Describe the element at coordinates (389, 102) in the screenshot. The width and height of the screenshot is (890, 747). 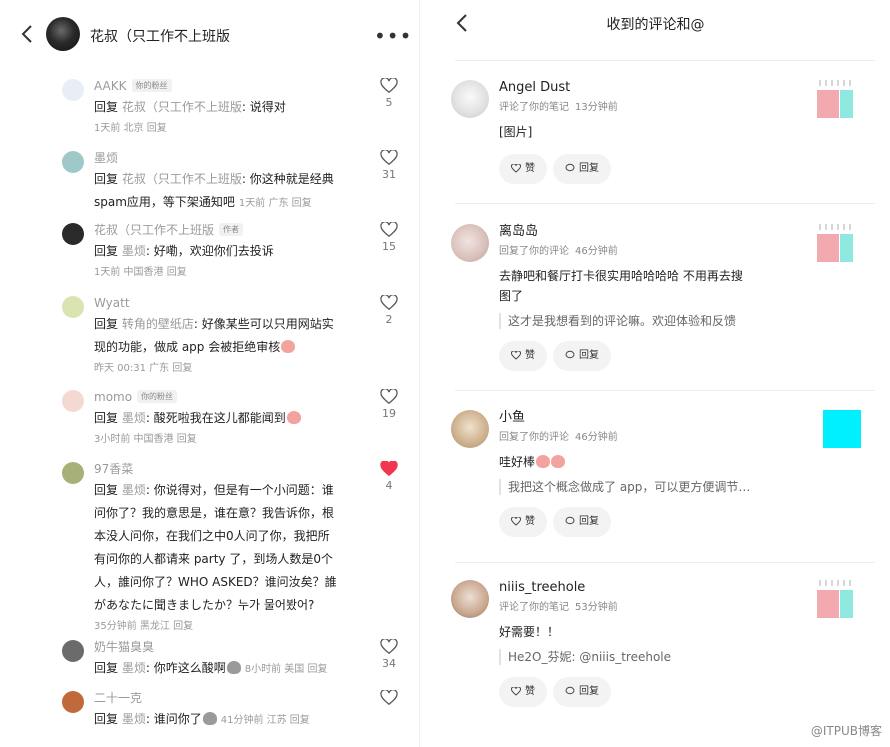
I see `like-count: 5` at that location.